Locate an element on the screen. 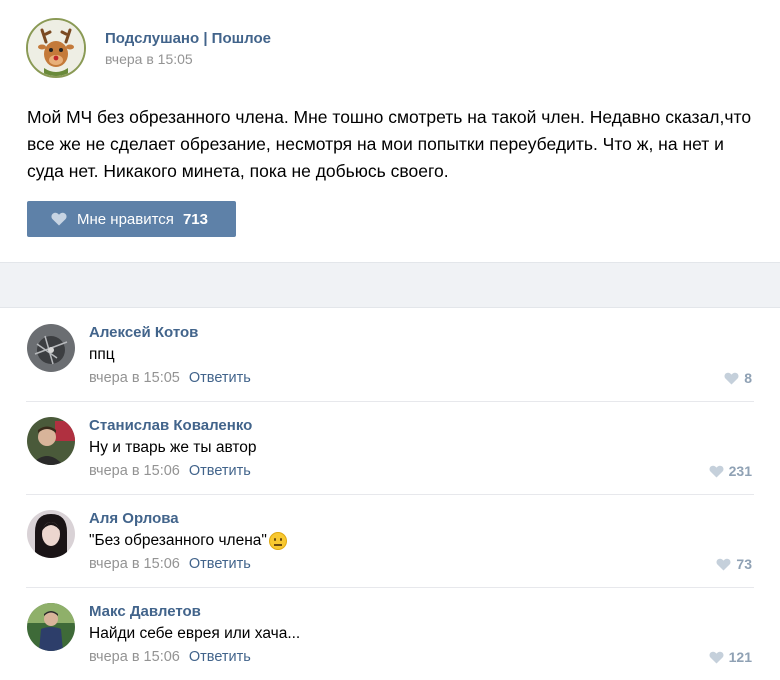 This screenshot has height=680, width=780. section-divider is located at coordinates (390, 285).